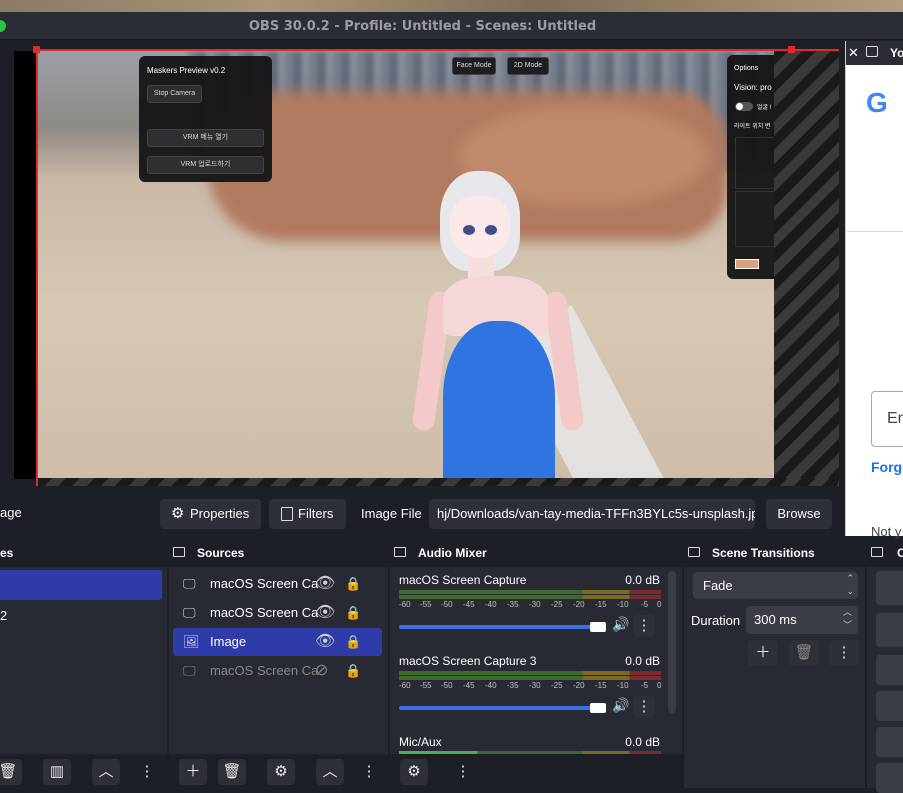 The width and height of the screenshot is (903, 793). I want to click on vrm-upload-button: VRM 업로드하기, so click(205, 165).